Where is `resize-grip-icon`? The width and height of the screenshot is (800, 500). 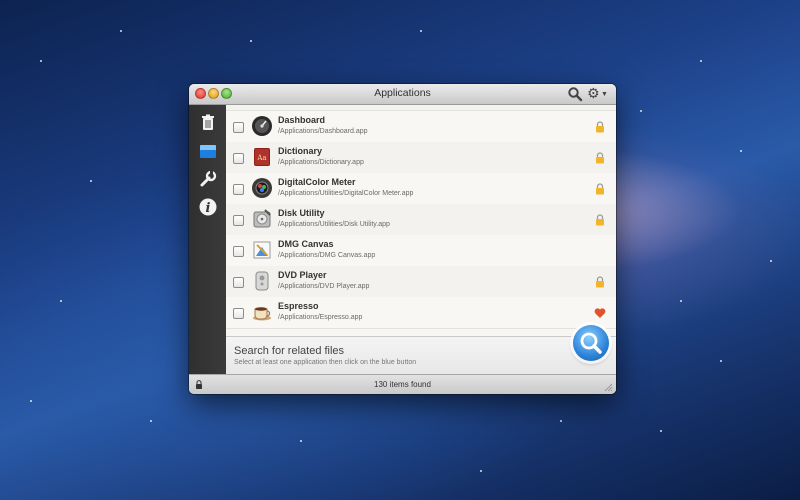
resize-grip-icon is located at coordinates (608, 387).